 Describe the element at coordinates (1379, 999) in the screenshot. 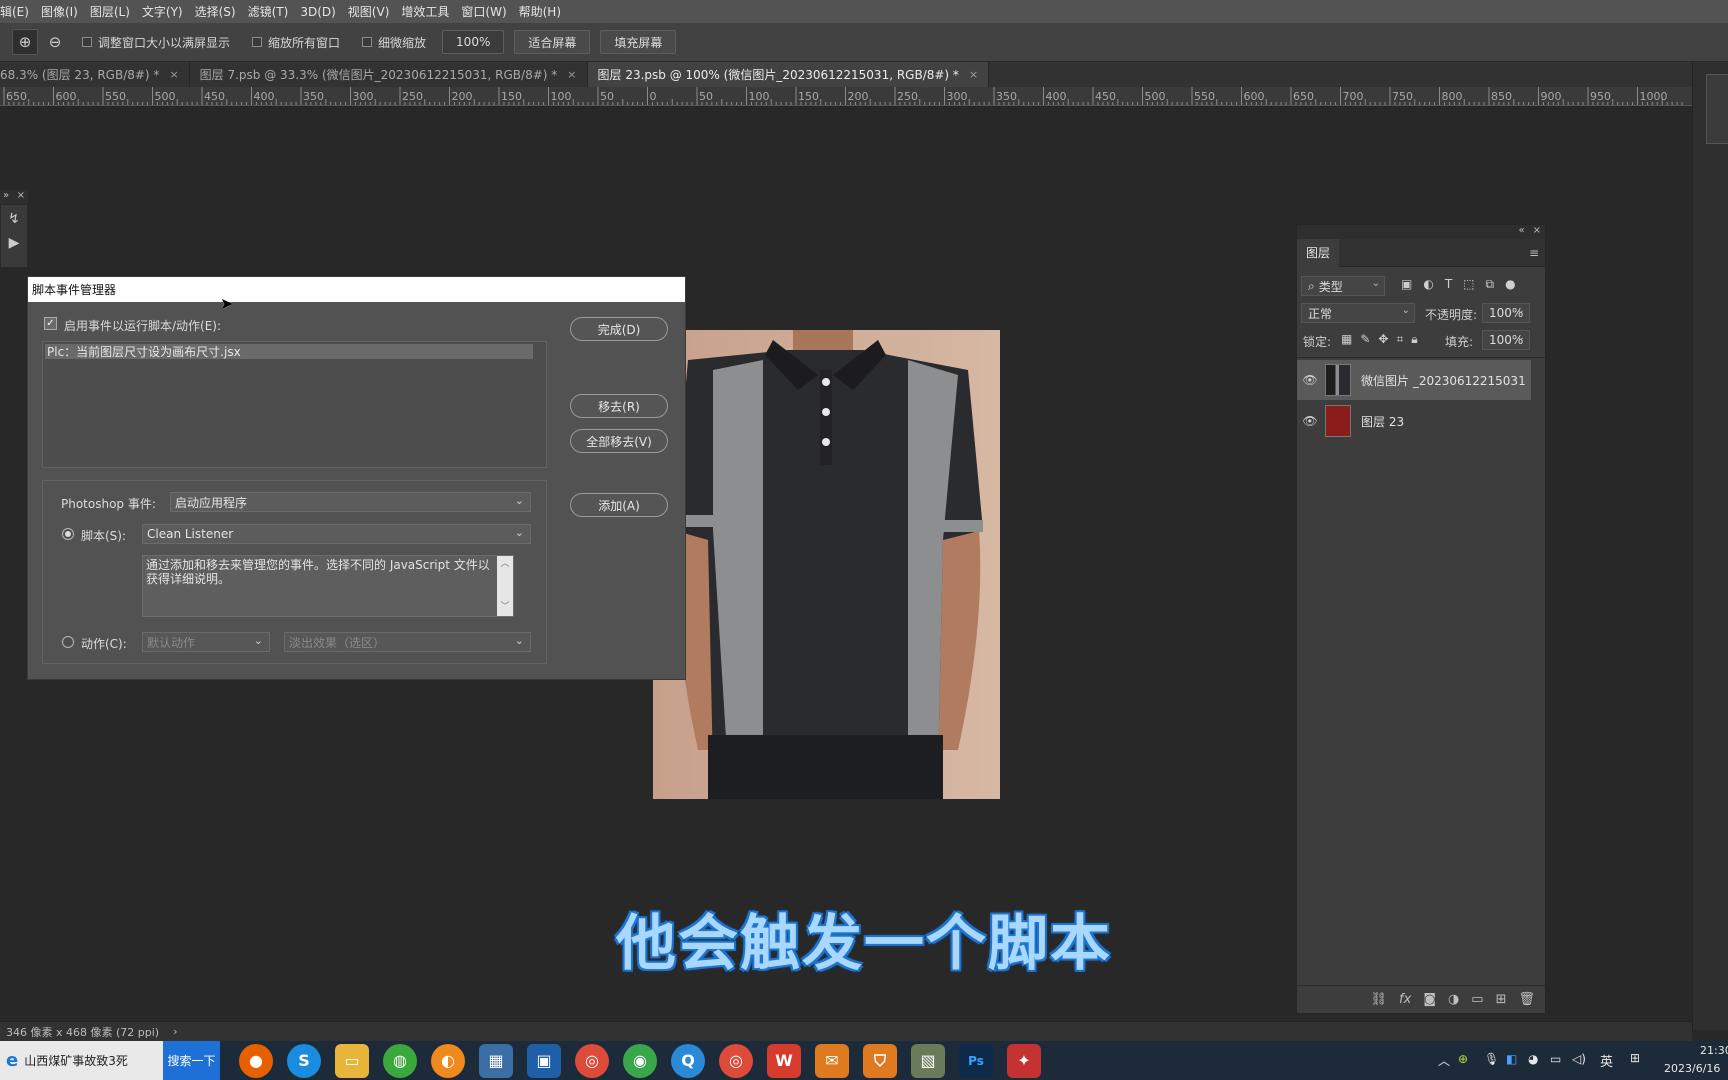

I see `link-layers-icon: ⛓︎` at that location.